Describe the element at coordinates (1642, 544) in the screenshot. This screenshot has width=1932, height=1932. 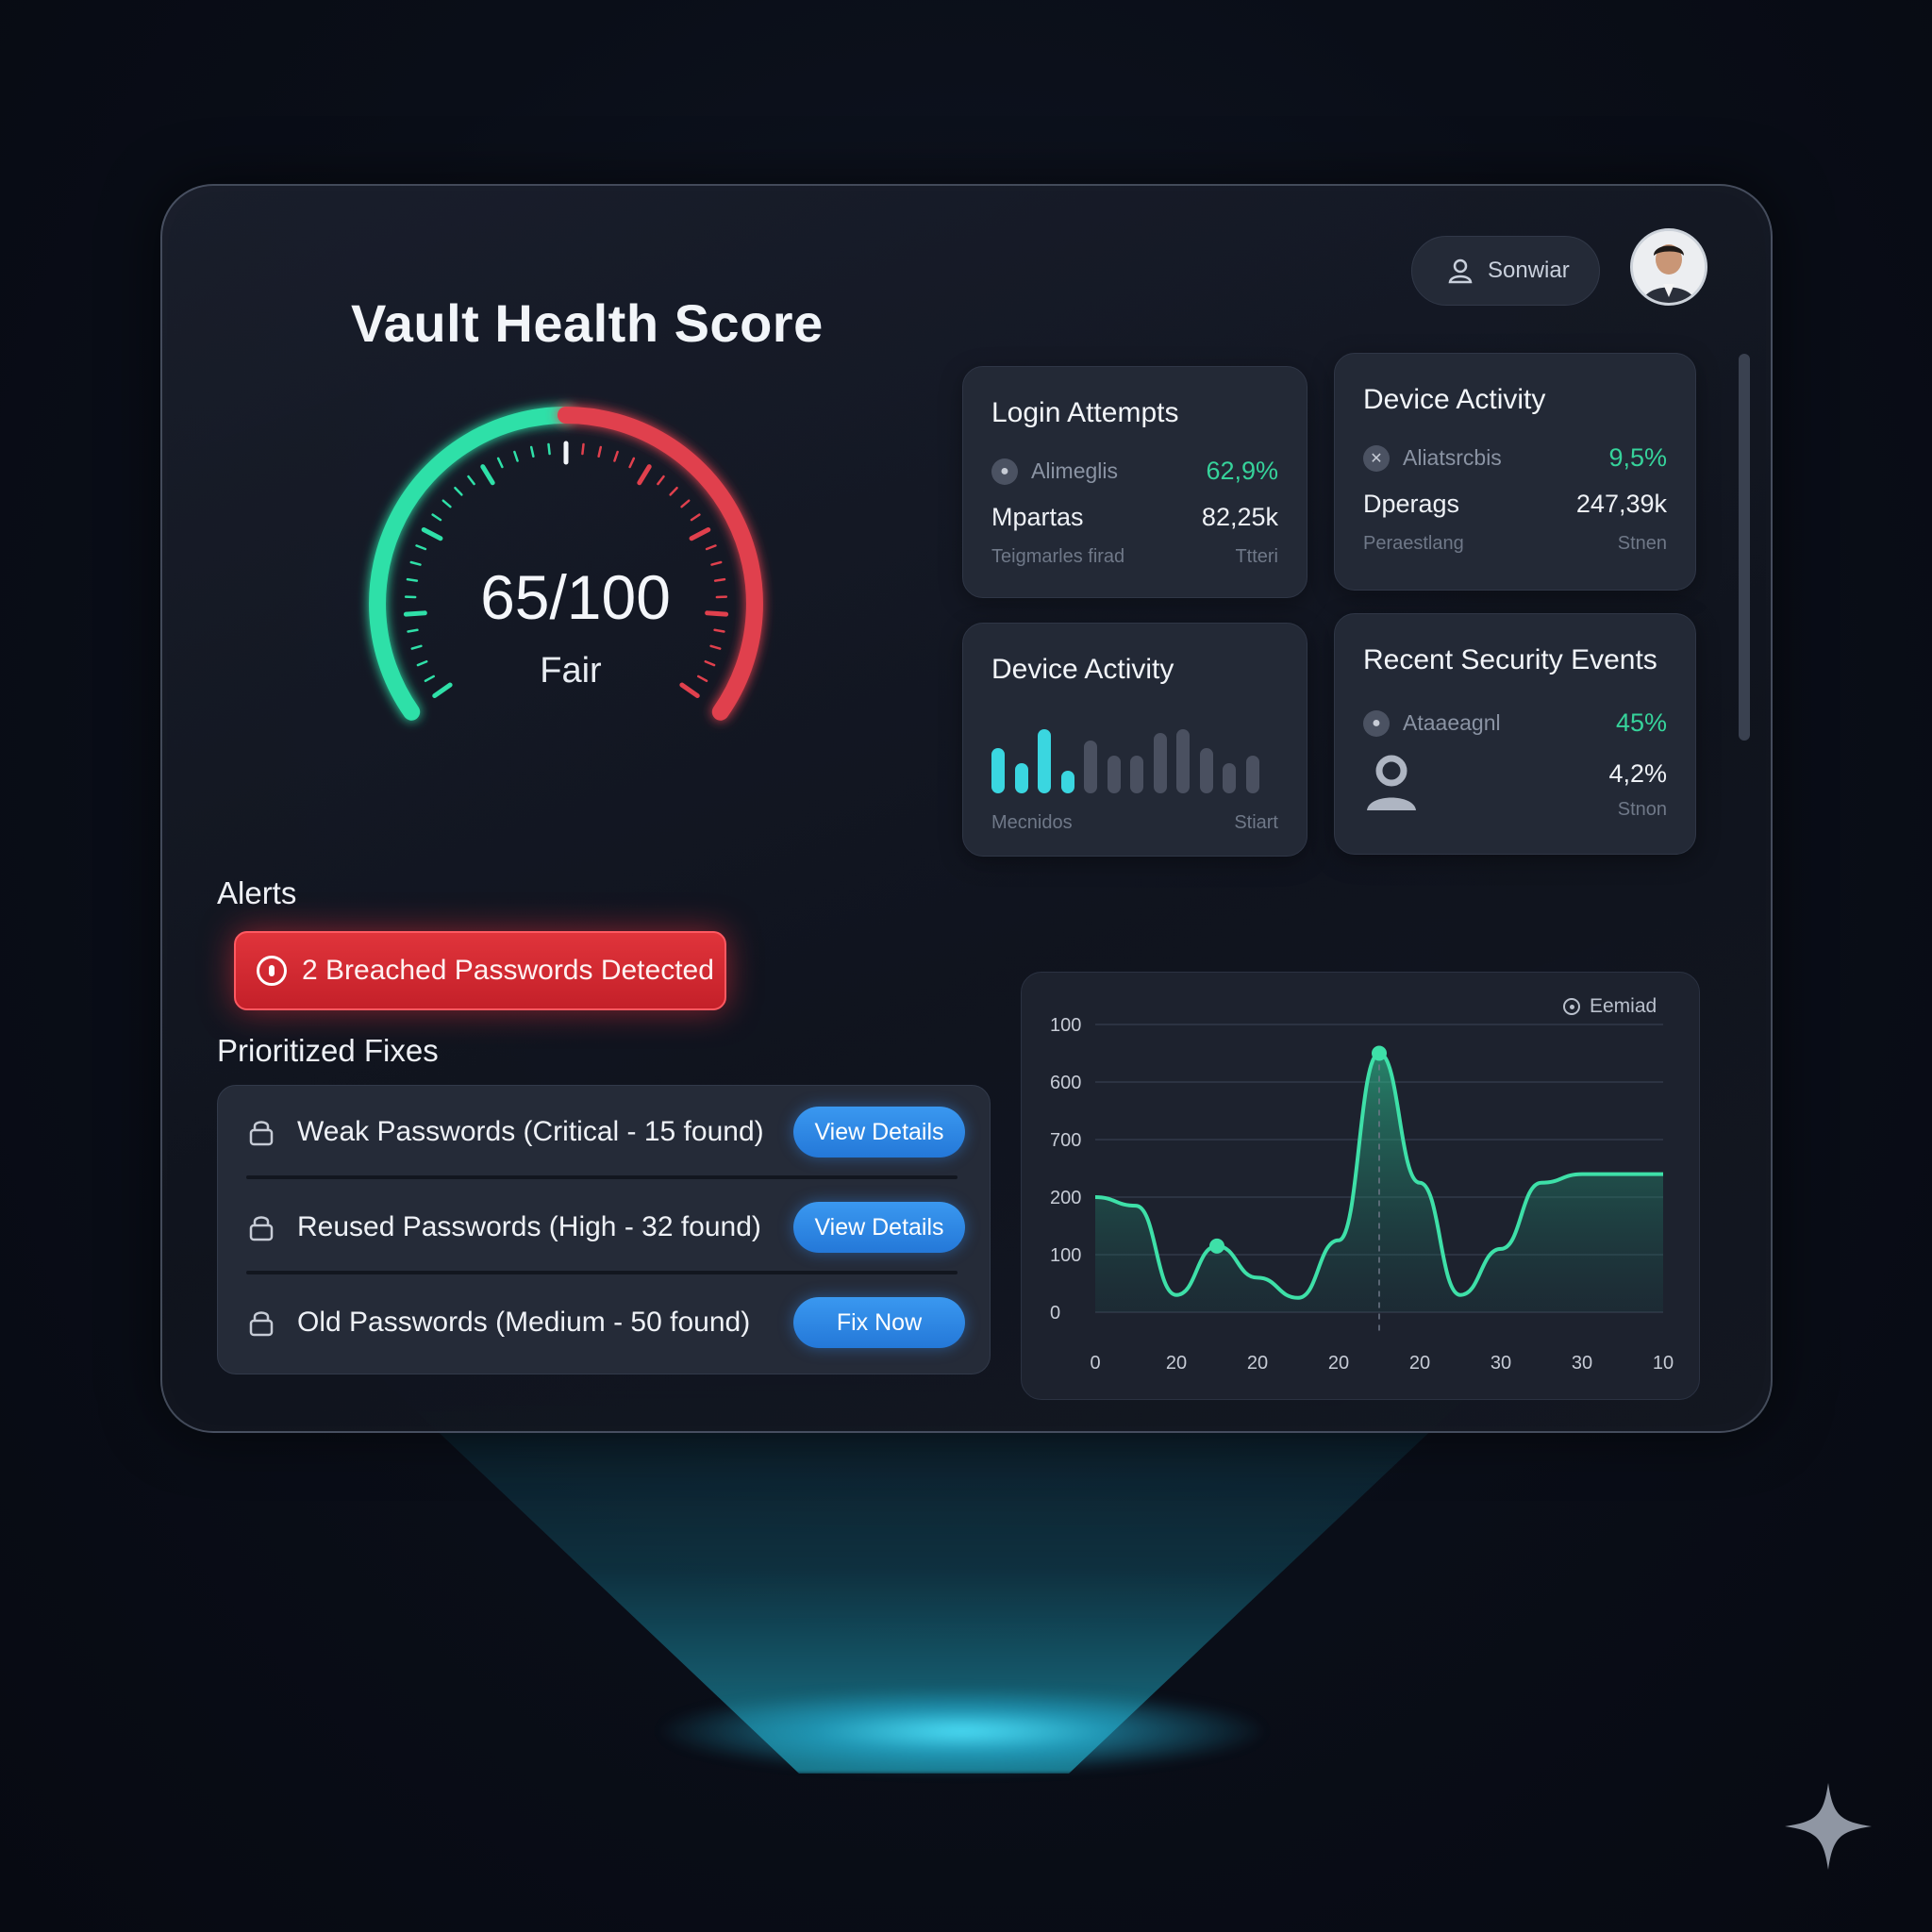
I see `row-value: Stnen` at that location.